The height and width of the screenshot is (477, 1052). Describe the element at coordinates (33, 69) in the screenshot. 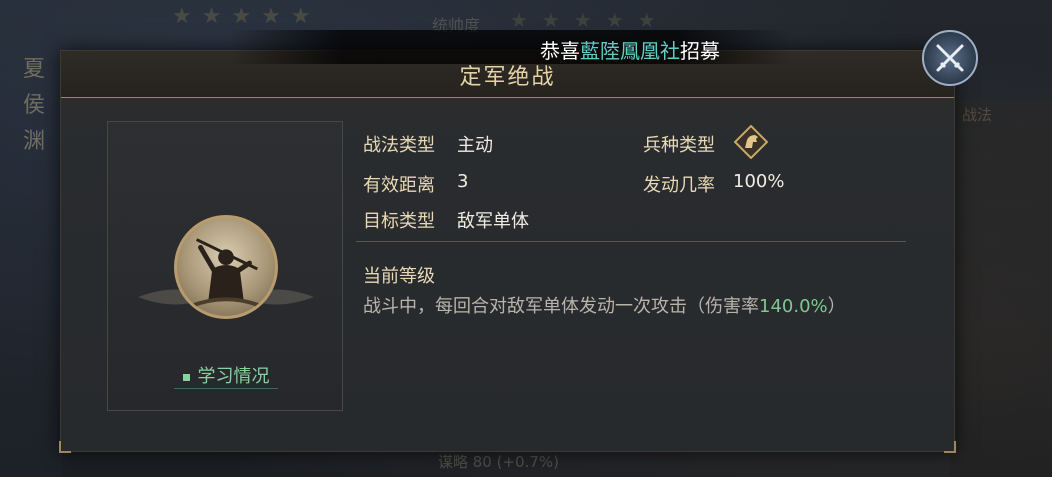

I see `general-name-char: 夏` at that location.